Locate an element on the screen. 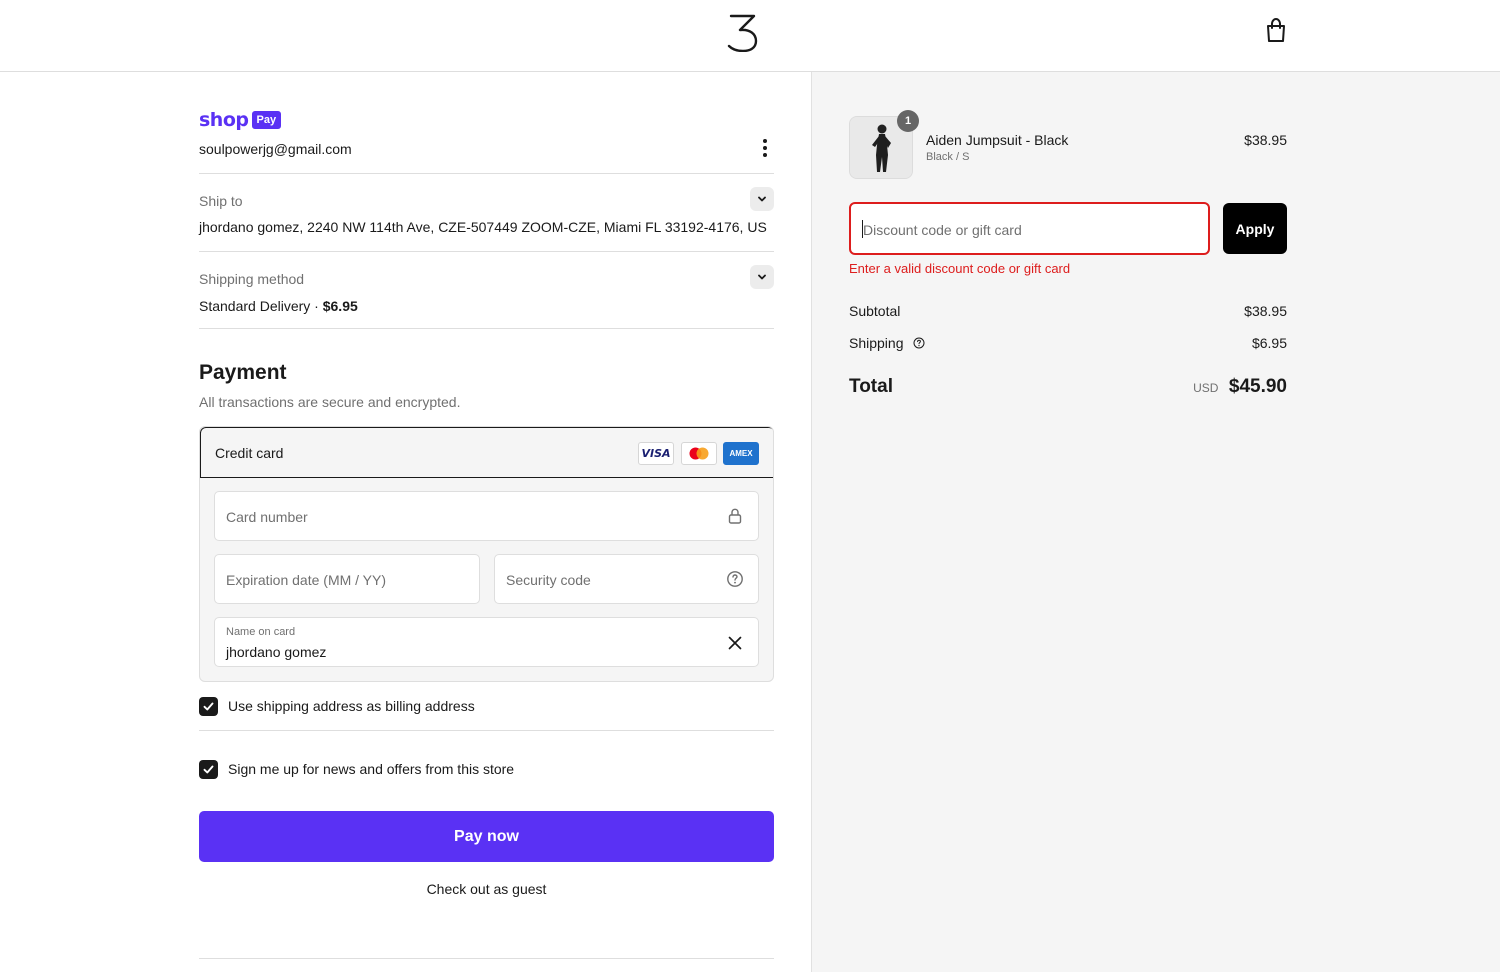 Image resolution: width=1500 pixels, height=972 pixels. product-name: Aiden Jumpsuit - Black is located at coordinates (997, 140).